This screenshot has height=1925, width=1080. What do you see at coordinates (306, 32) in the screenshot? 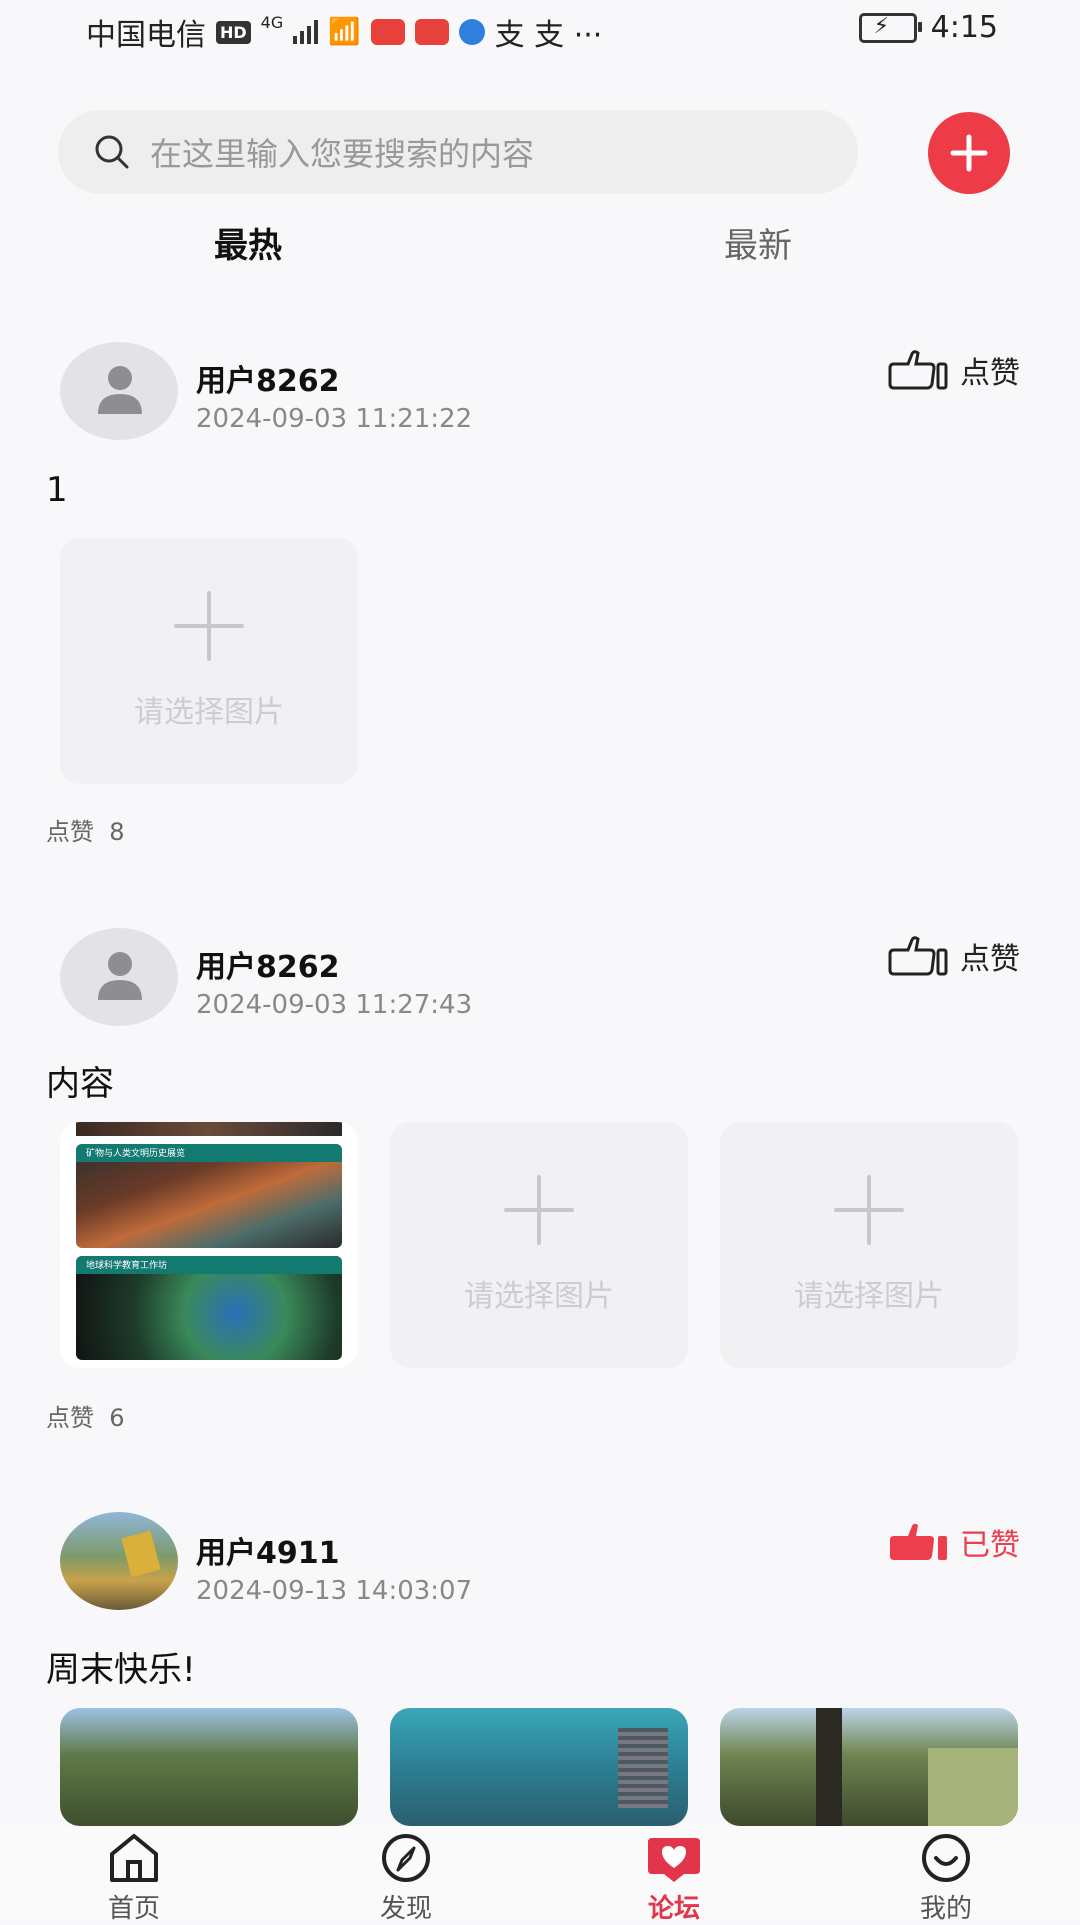
I see `signal-icon` at bounding box center [306, 32].